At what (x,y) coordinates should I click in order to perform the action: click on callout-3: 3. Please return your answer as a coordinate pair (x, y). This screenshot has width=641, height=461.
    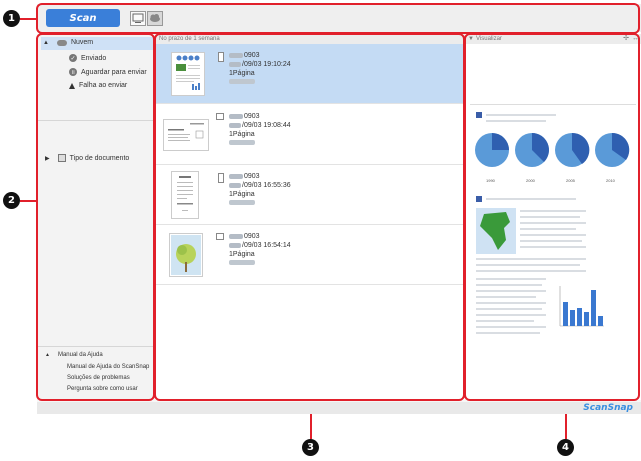
    Looking at the image, I should click on (310, 447).